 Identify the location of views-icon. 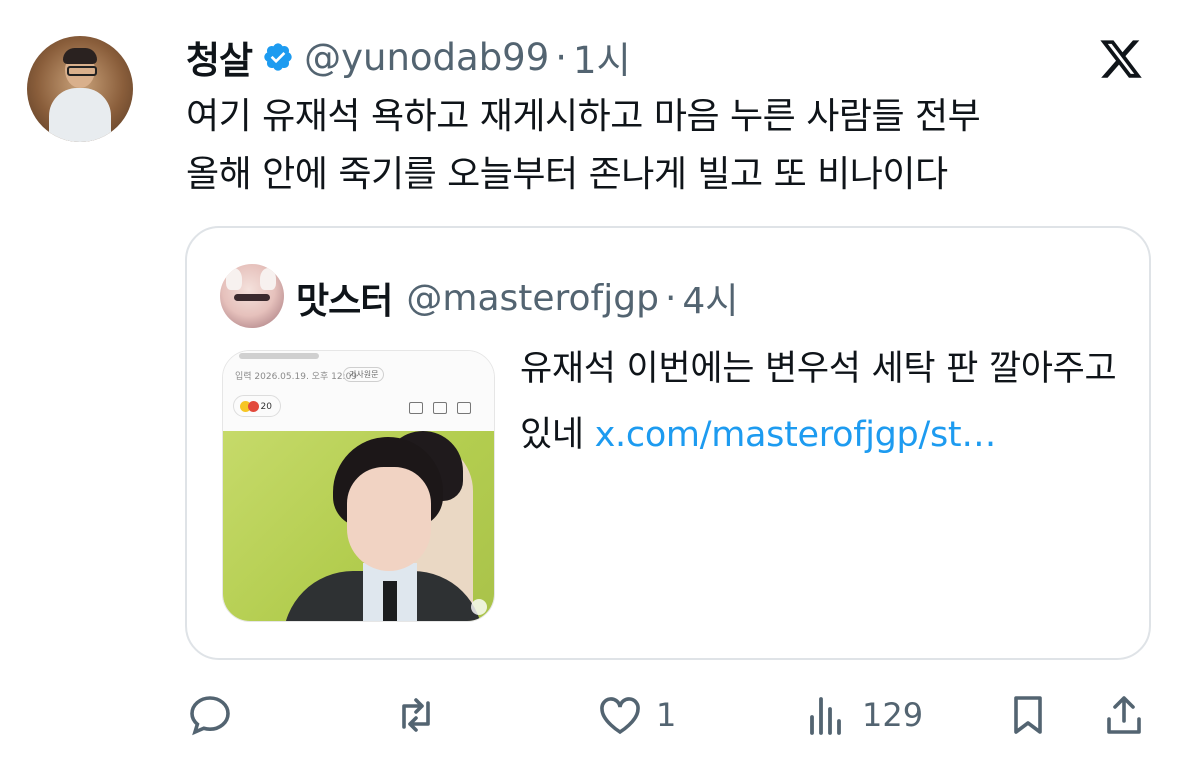
(825, 716).